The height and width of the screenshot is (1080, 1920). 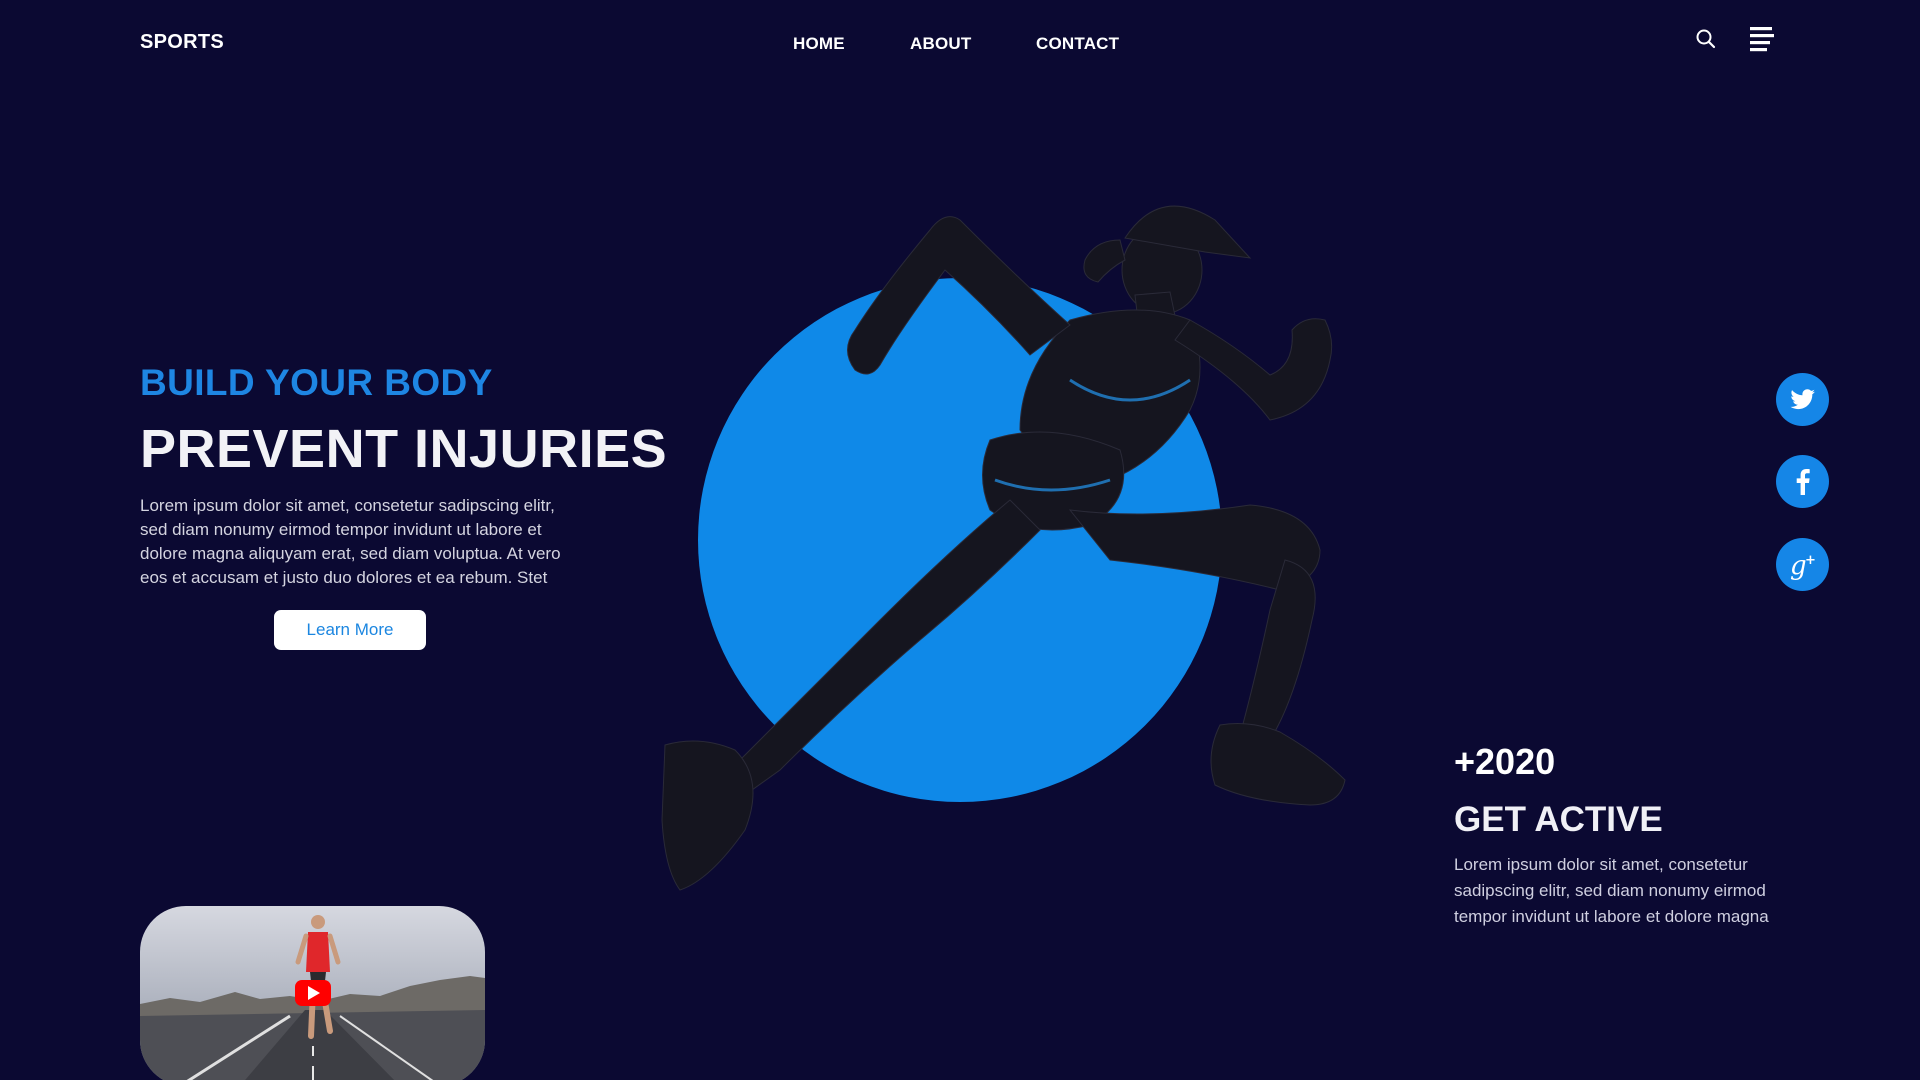 What do you see at coordinates (940, 44) in the screenshot?
I see `nav-about: ABOUT` at bounding box center [940, 44].